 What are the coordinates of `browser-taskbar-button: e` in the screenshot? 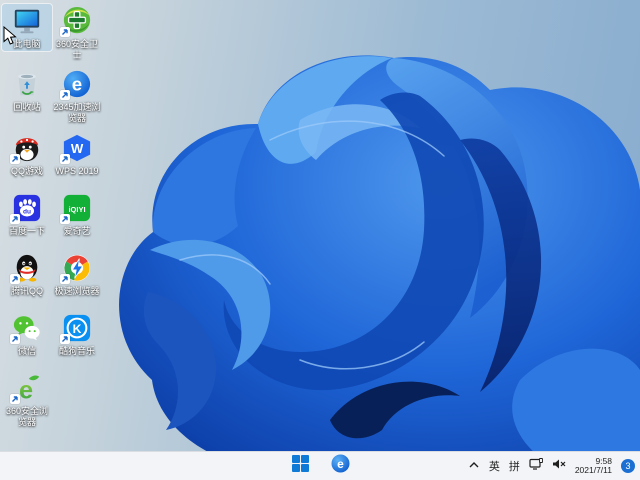 It's located at (340, 466).